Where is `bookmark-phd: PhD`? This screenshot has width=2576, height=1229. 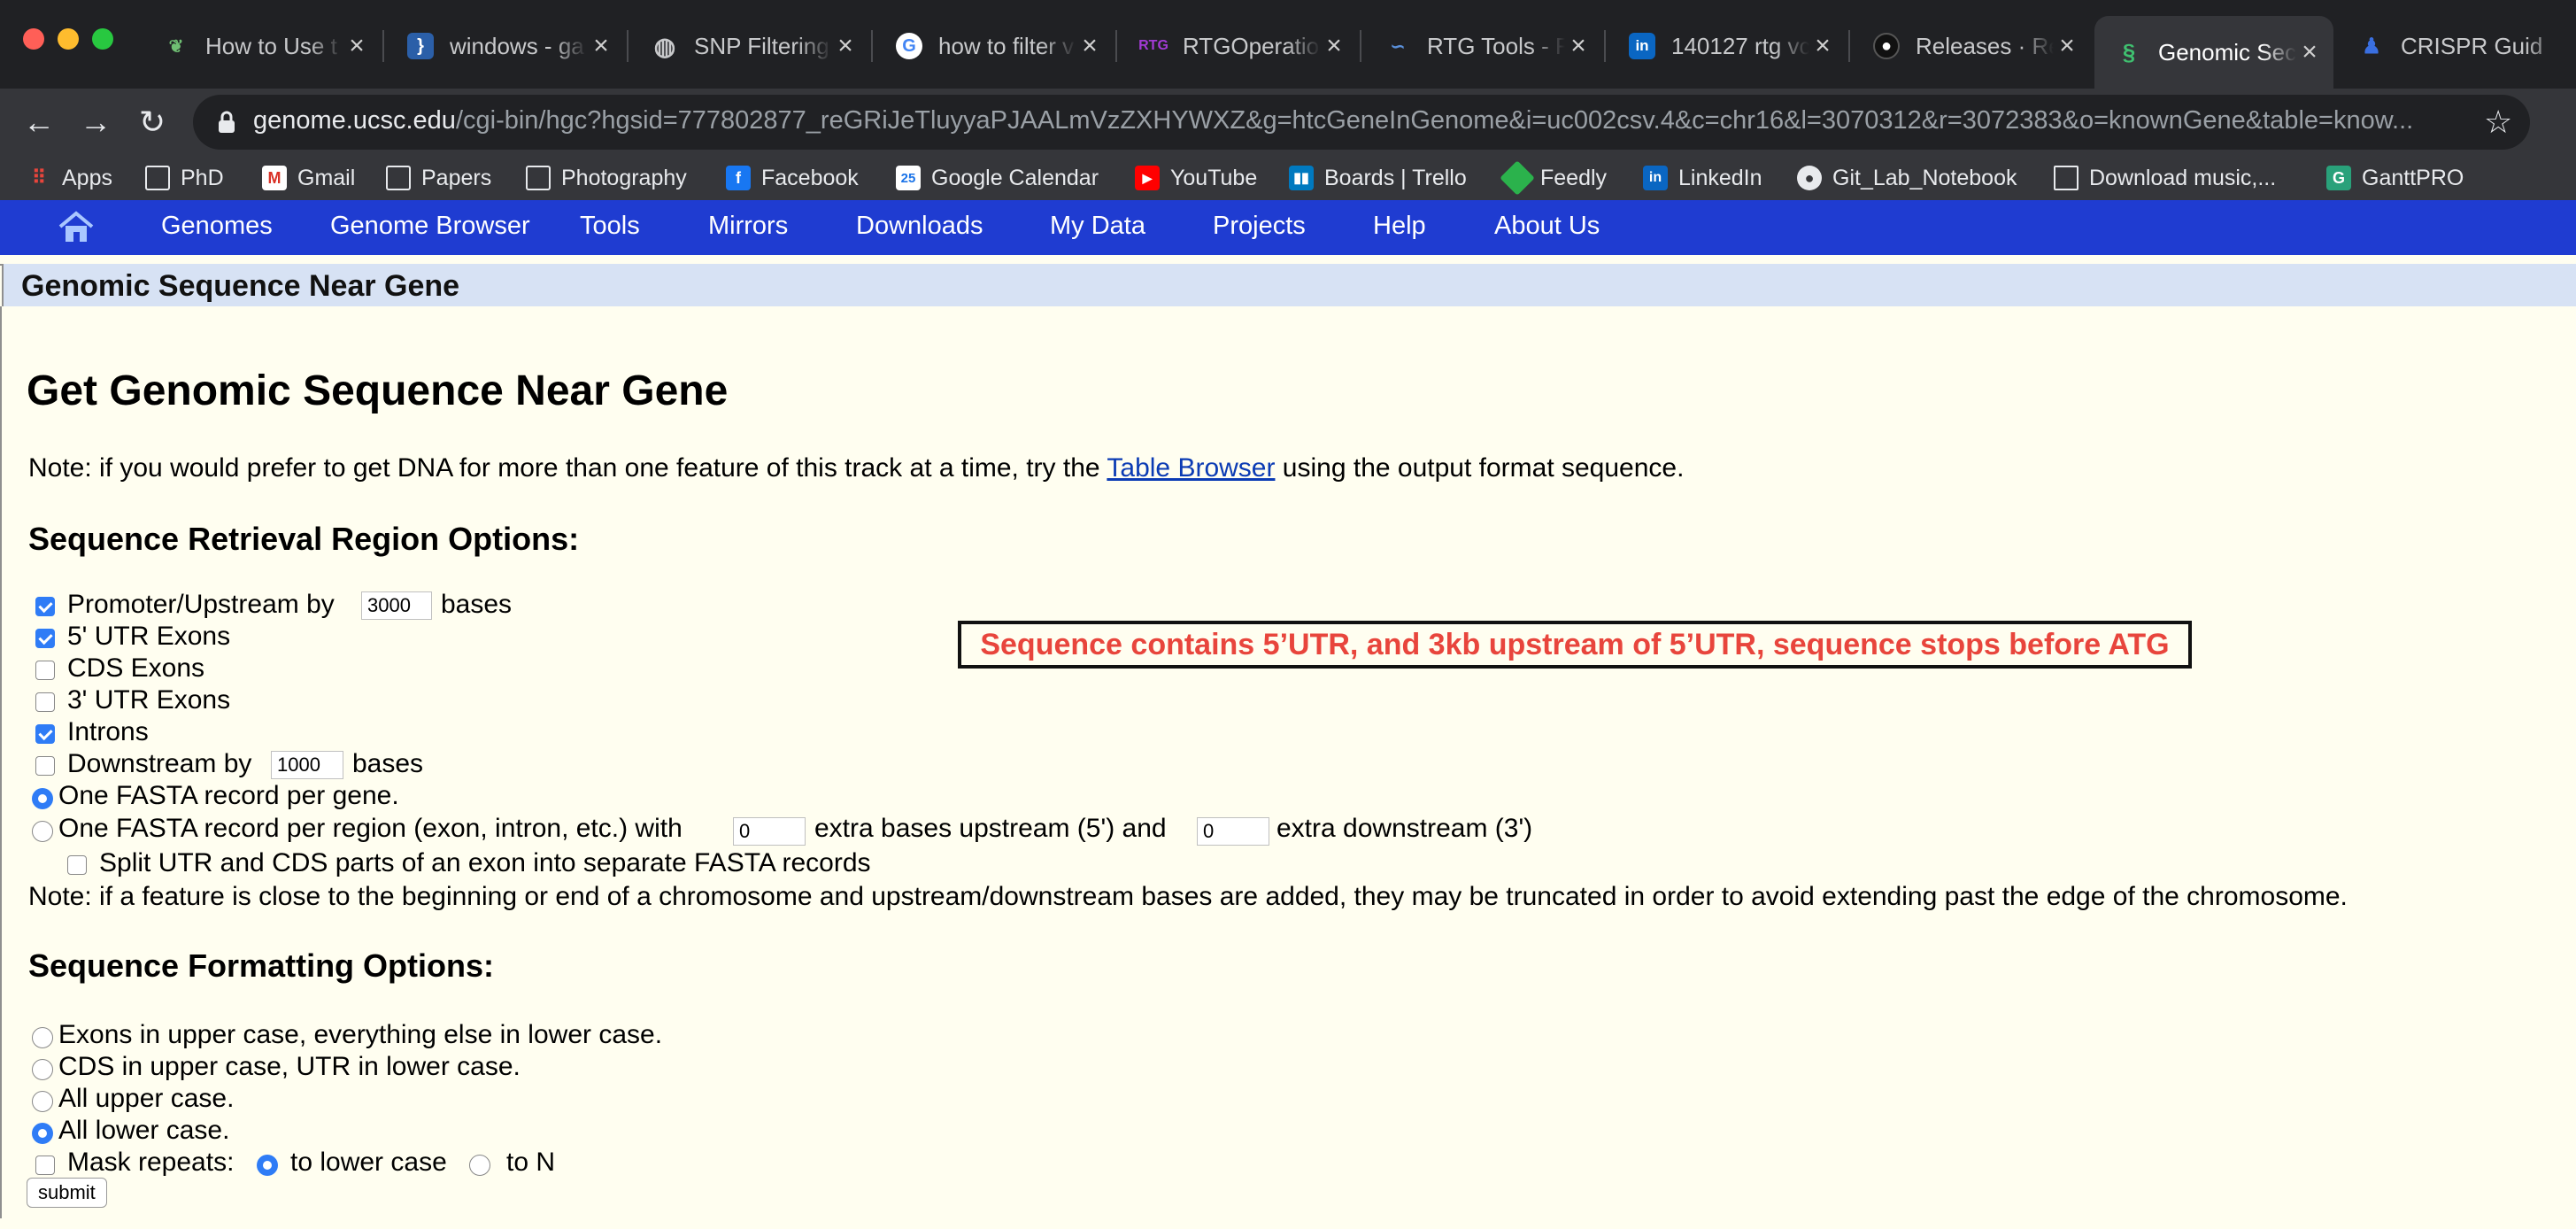 bookmark-phd: PhD is located at coordinates (184, 178).